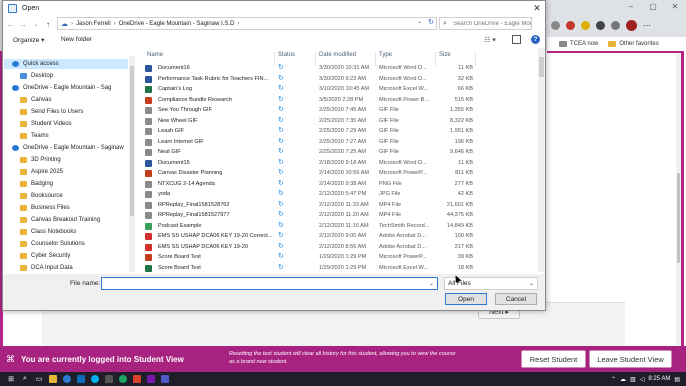  I want to click on page-scrollbar, so click(678, 199).